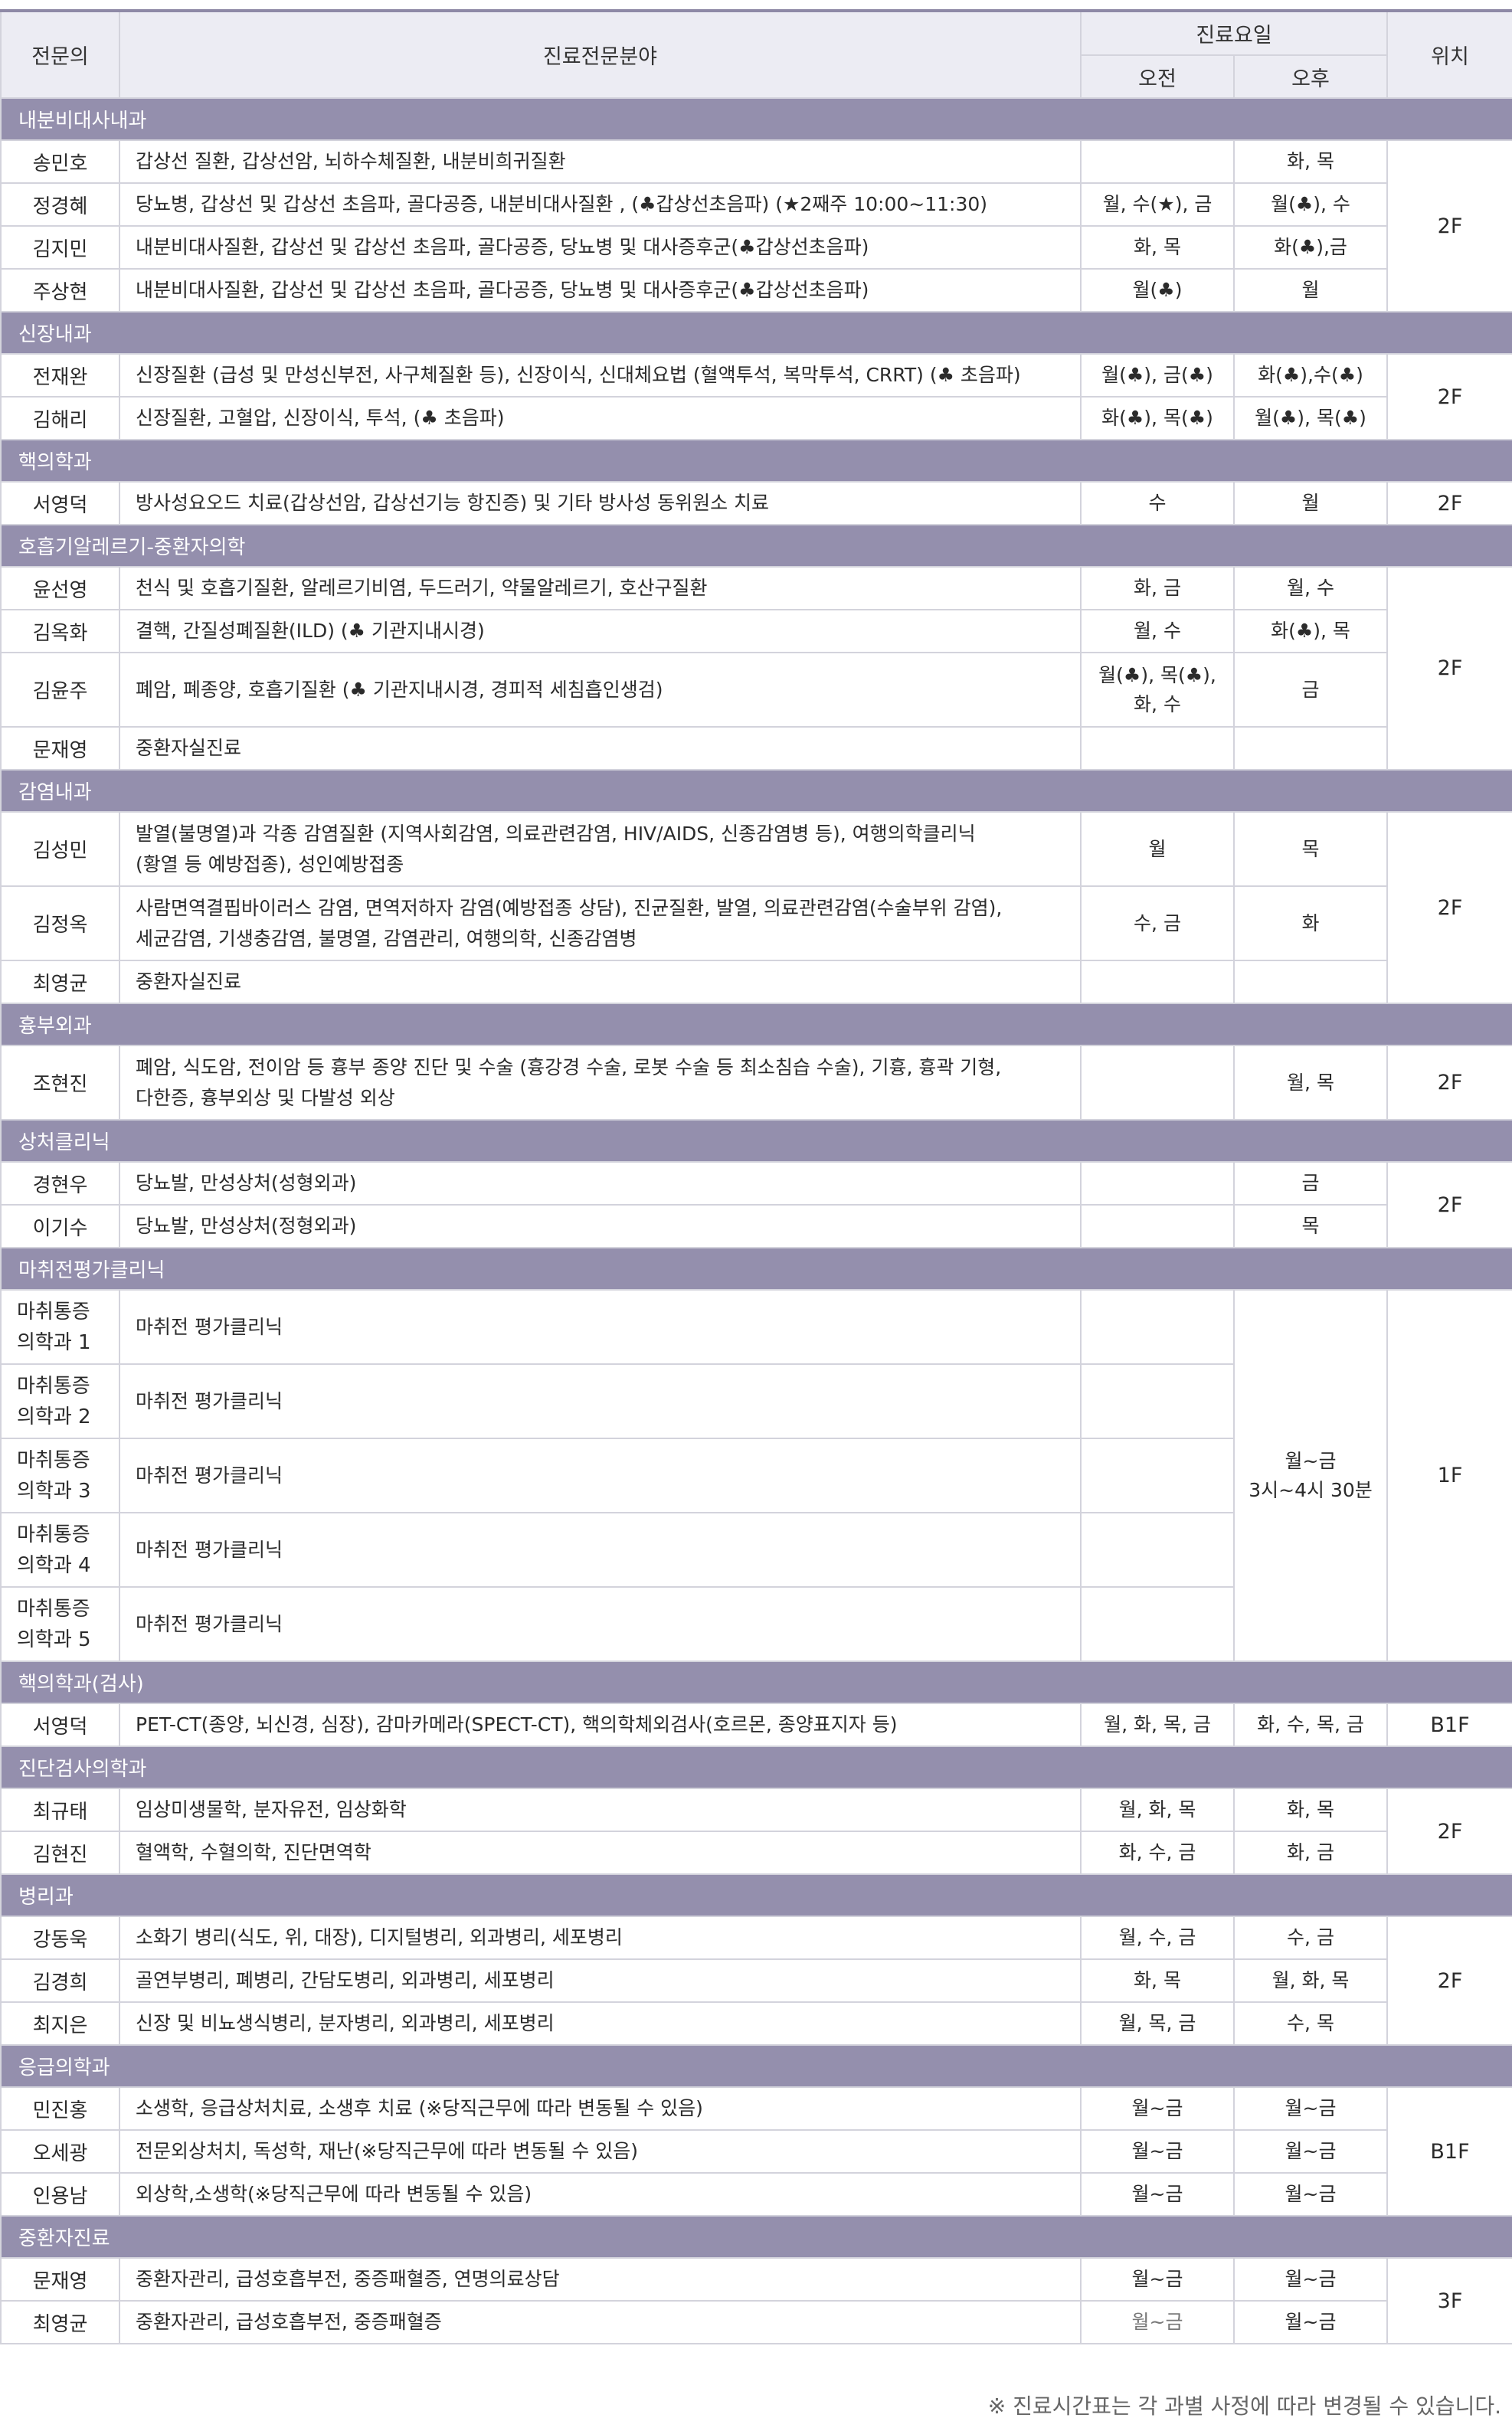  I want to click on header-am: 오전, so click(1157, 76).